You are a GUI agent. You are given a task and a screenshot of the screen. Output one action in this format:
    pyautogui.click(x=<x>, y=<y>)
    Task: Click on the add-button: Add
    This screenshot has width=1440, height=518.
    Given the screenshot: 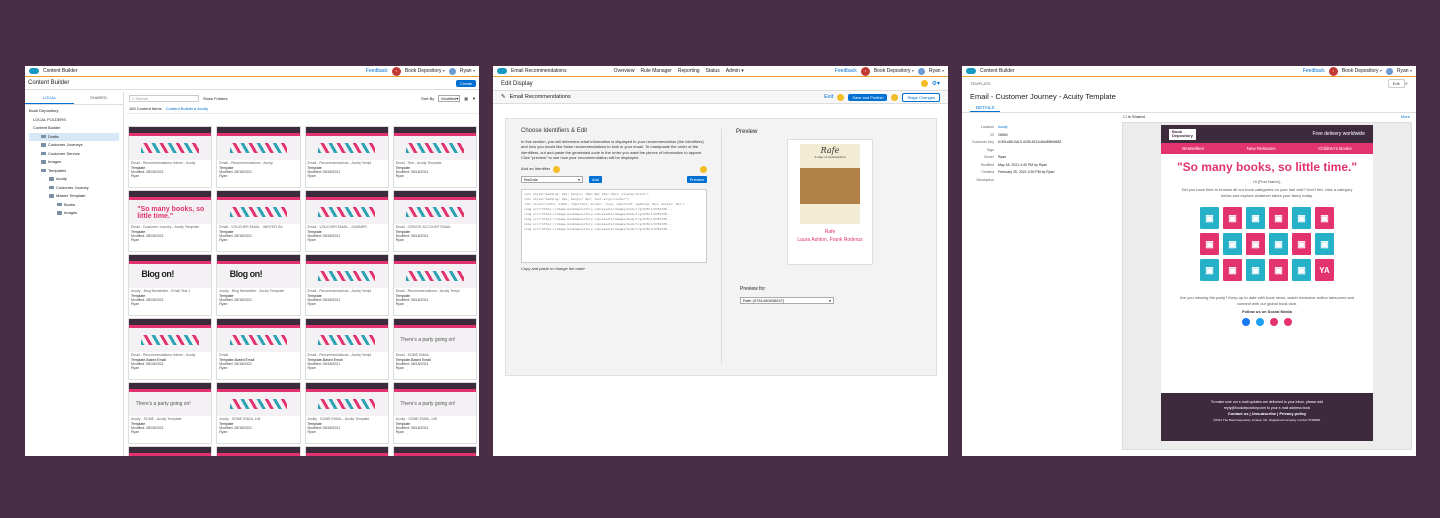 What is the action you would take?
    pyautogui.click(x=596, y=179)
    